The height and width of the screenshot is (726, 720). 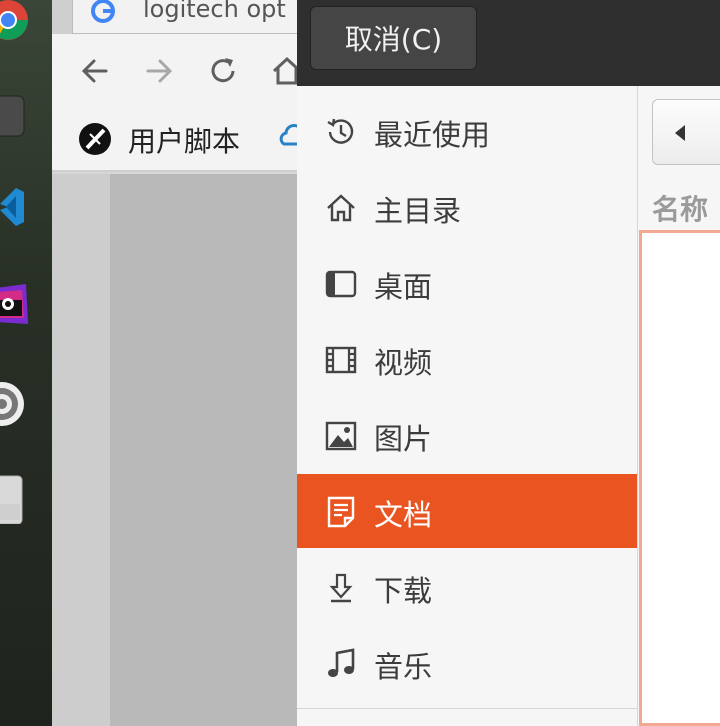 What do you see at coordinates (467, 511) in the screenshot?
I see `sidebar-item-documents: 文档` at bounding box center [467, 511].